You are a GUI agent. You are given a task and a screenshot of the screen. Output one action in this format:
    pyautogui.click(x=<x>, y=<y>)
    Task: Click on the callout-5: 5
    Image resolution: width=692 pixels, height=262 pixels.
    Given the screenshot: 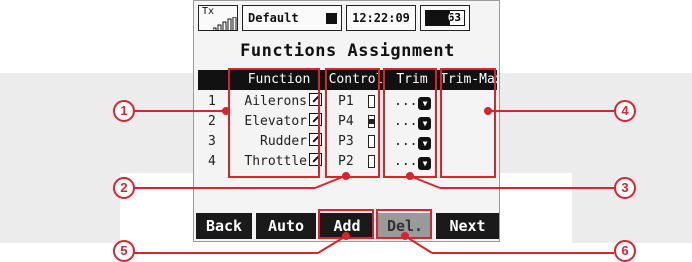 What is the action you would take?
    pyautogui.click(x=124, y=251)
    